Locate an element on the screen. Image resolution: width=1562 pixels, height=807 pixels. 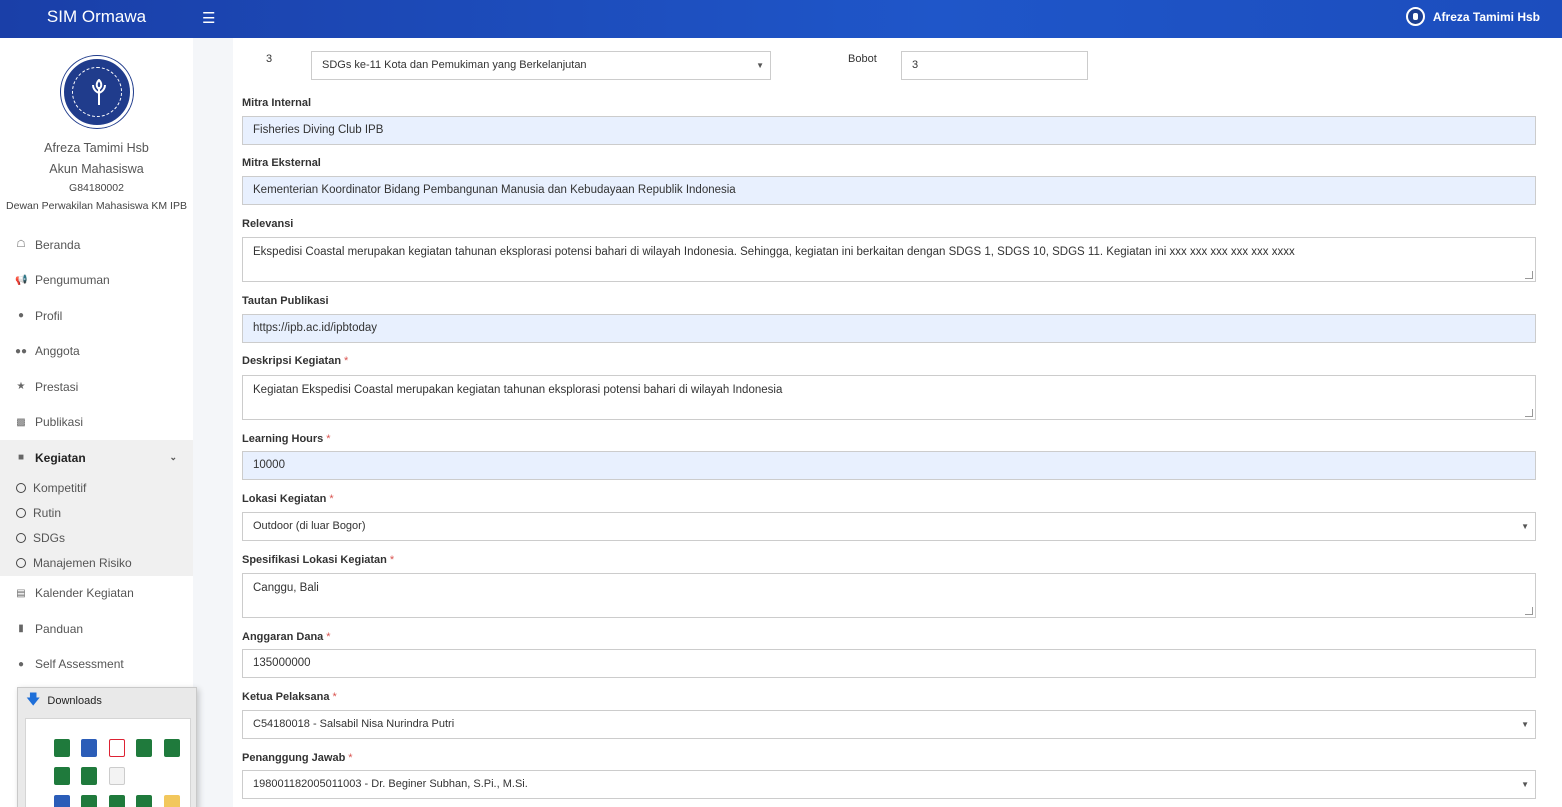
submenu-item-rutin: Rutin is located at coordinates (96, 513).